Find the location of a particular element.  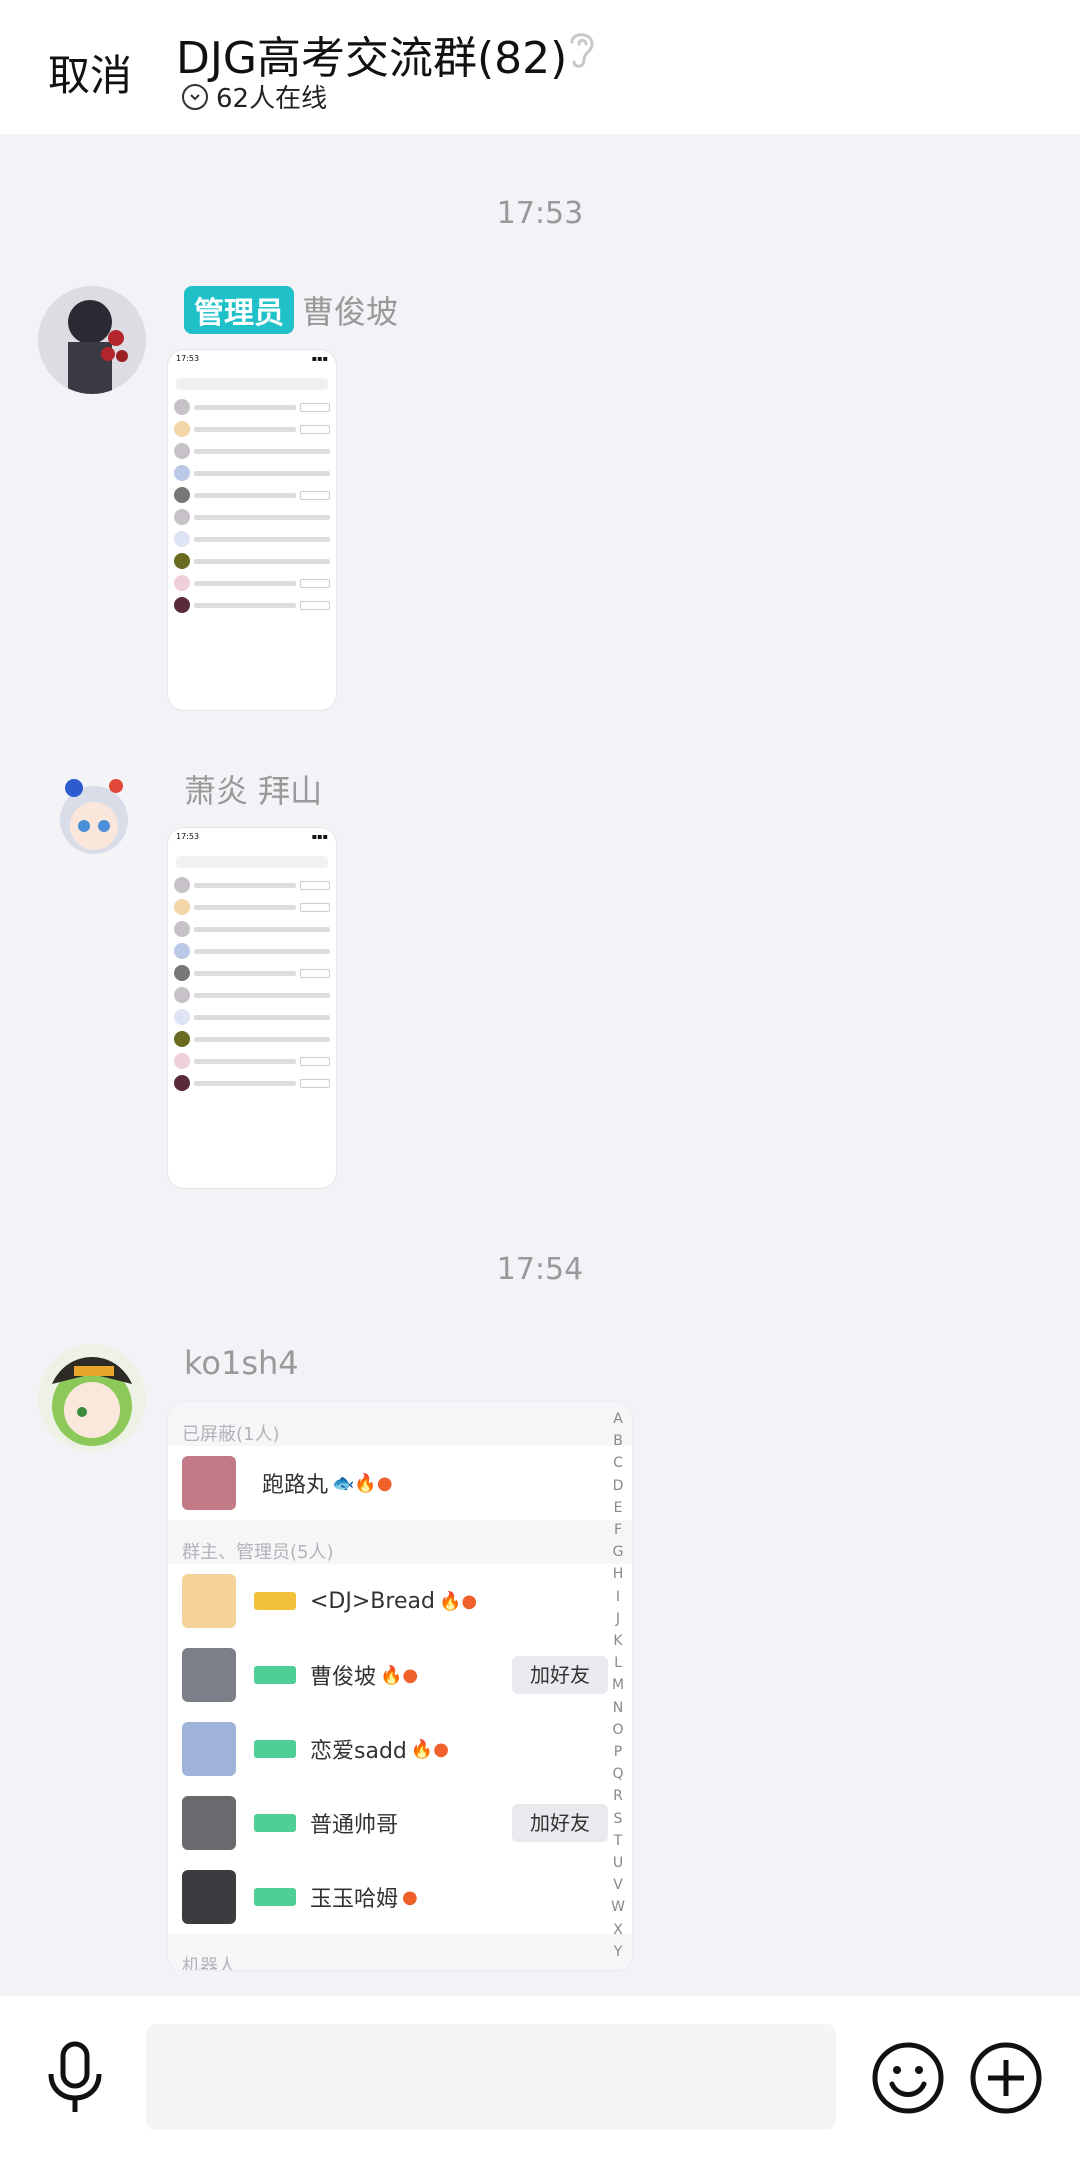

sender-name: ko1sh4 is located at coordinates (241, 1363).